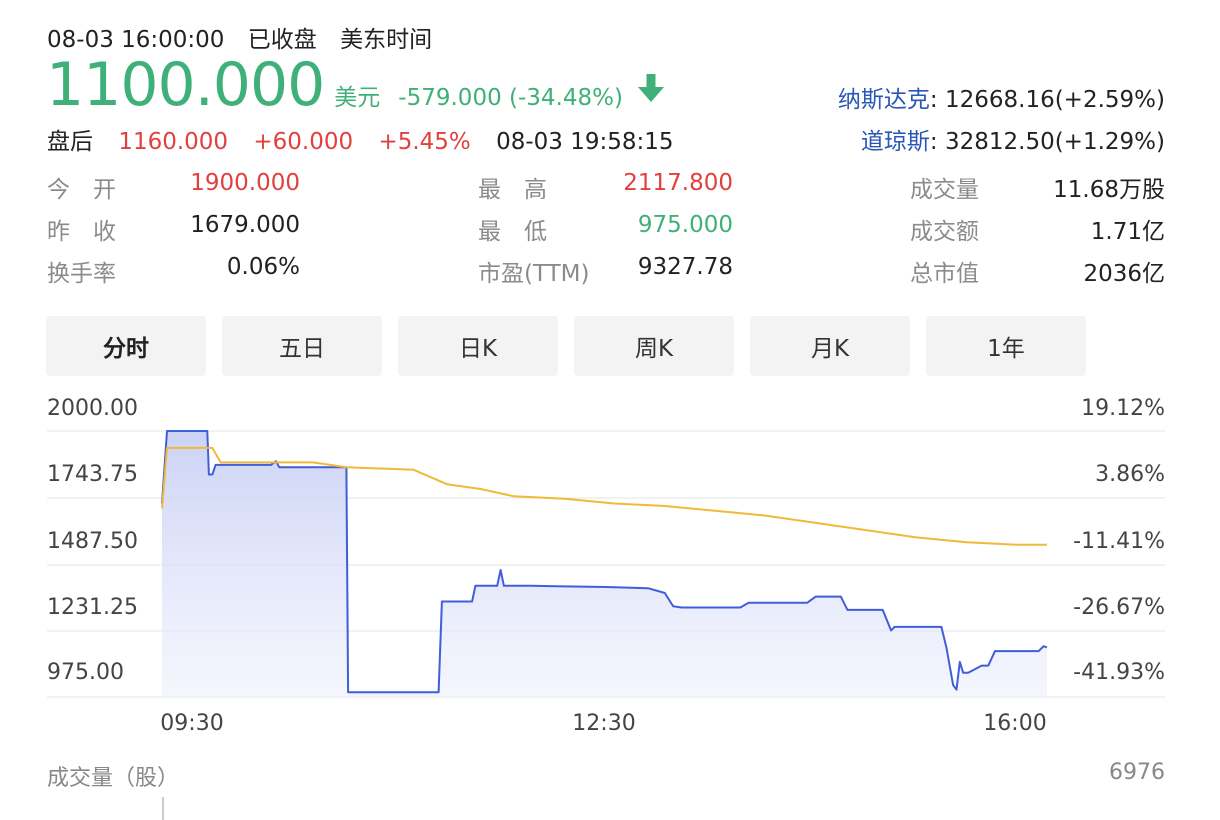 This screenshot has width=1220, height=820. Describe the element at coordinates (895, 142) in the screenshot. I see `index-dow-name: 道琼斯` at that location.